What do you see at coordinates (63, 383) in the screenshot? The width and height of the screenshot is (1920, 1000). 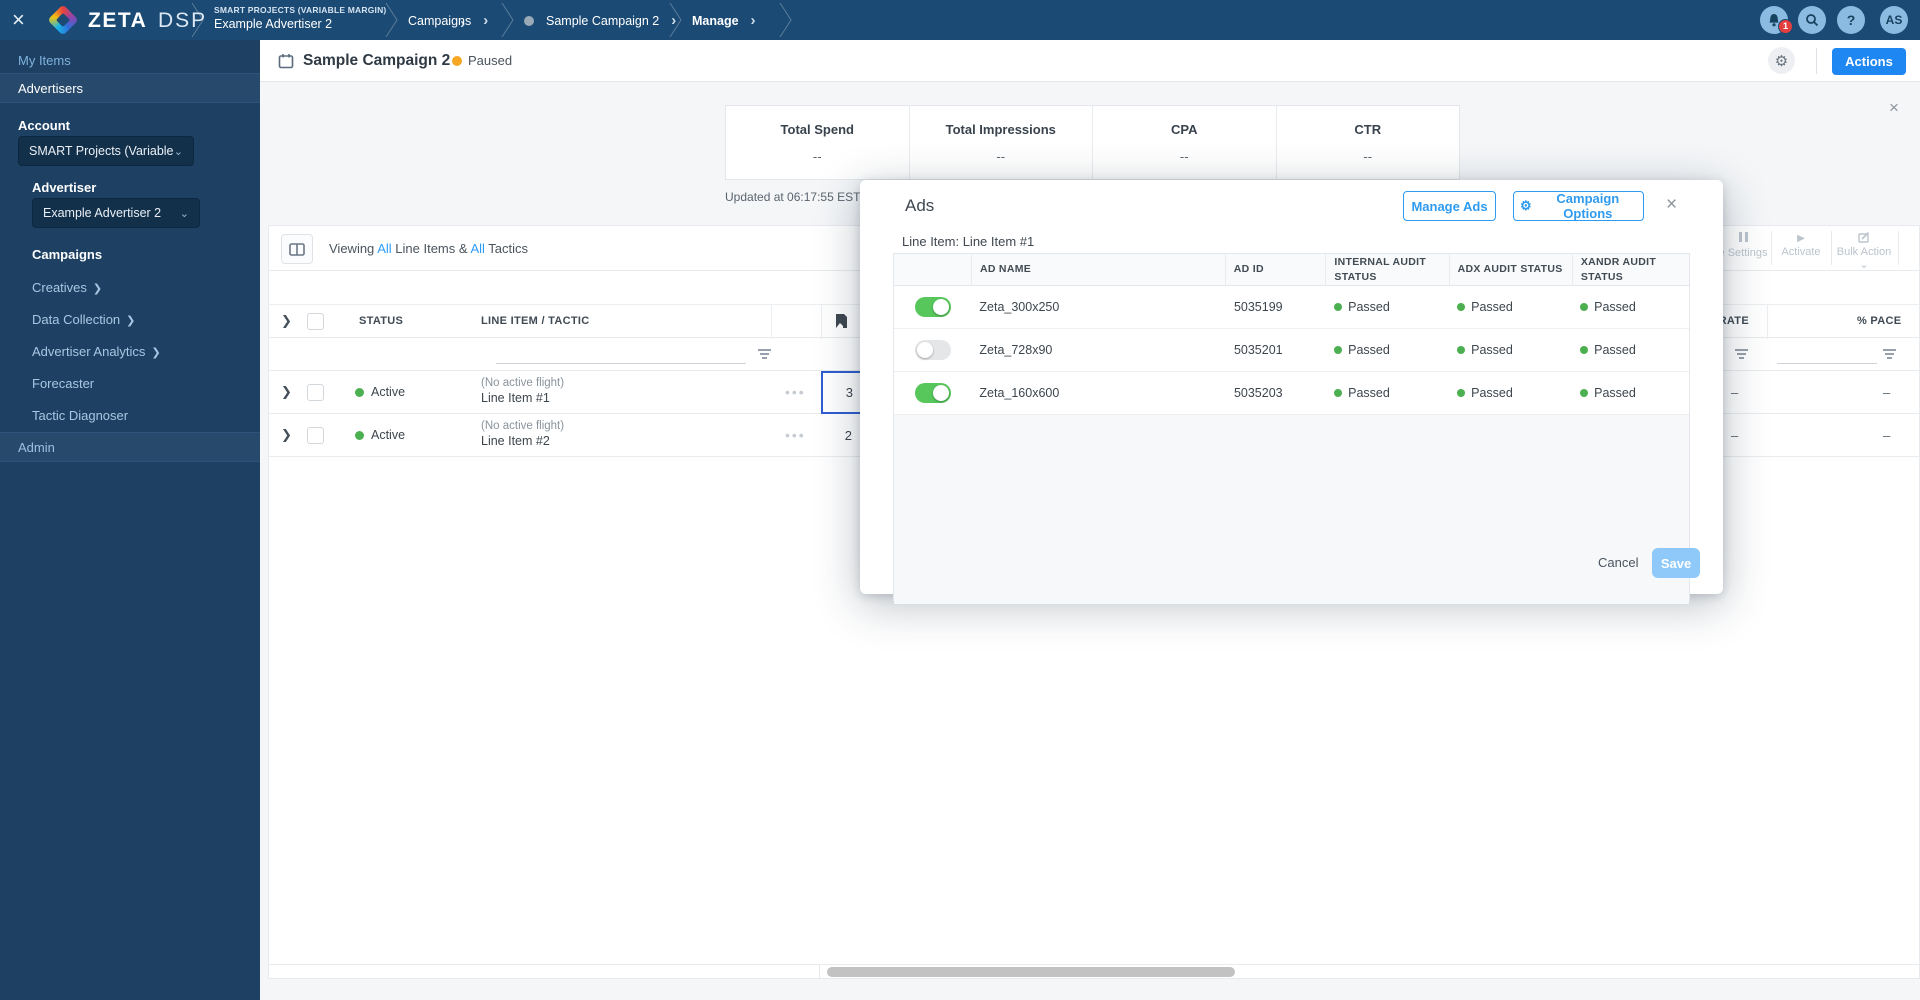 I see `sidebar-item-forecaster: Forecaster` at bounding box center [63, 383].